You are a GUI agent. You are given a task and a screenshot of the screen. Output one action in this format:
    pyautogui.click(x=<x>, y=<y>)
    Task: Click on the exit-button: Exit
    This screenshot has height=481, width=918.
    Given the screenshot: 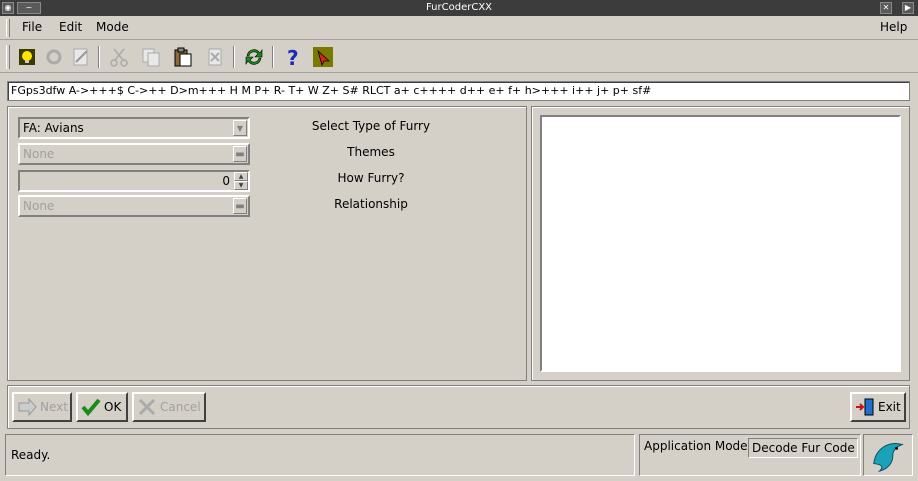 What is the action you would take?
    pyautogui.click(x=878, y=407)
    